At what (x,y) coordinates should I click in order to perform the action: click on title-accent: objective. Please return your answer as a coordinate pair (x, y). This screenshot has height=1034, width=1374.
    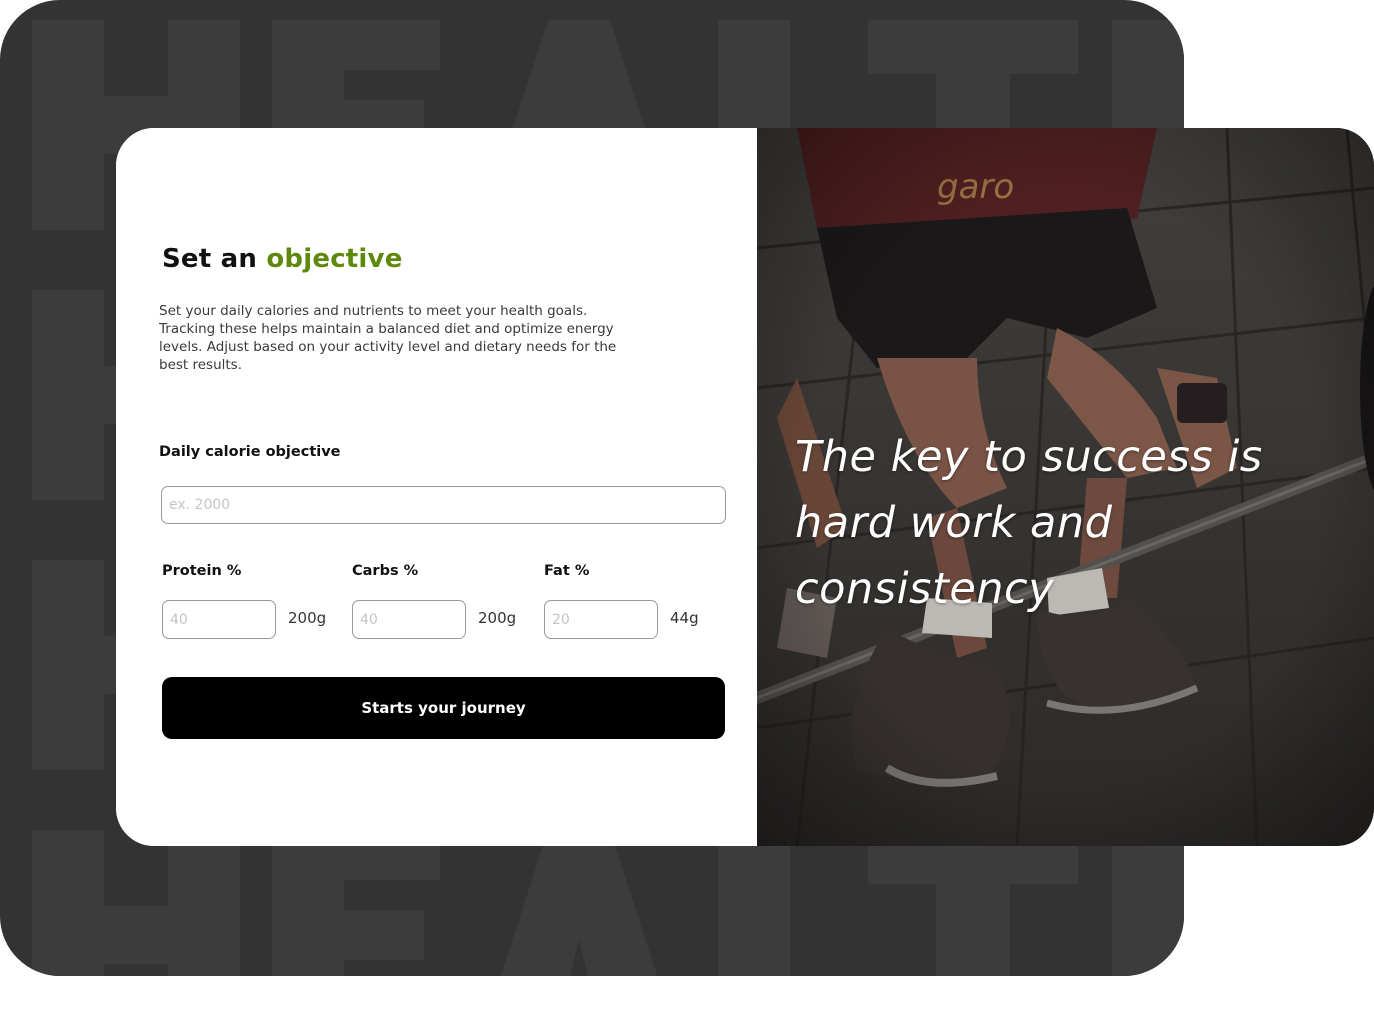
    Looking at the image, I should click on (334, 259).